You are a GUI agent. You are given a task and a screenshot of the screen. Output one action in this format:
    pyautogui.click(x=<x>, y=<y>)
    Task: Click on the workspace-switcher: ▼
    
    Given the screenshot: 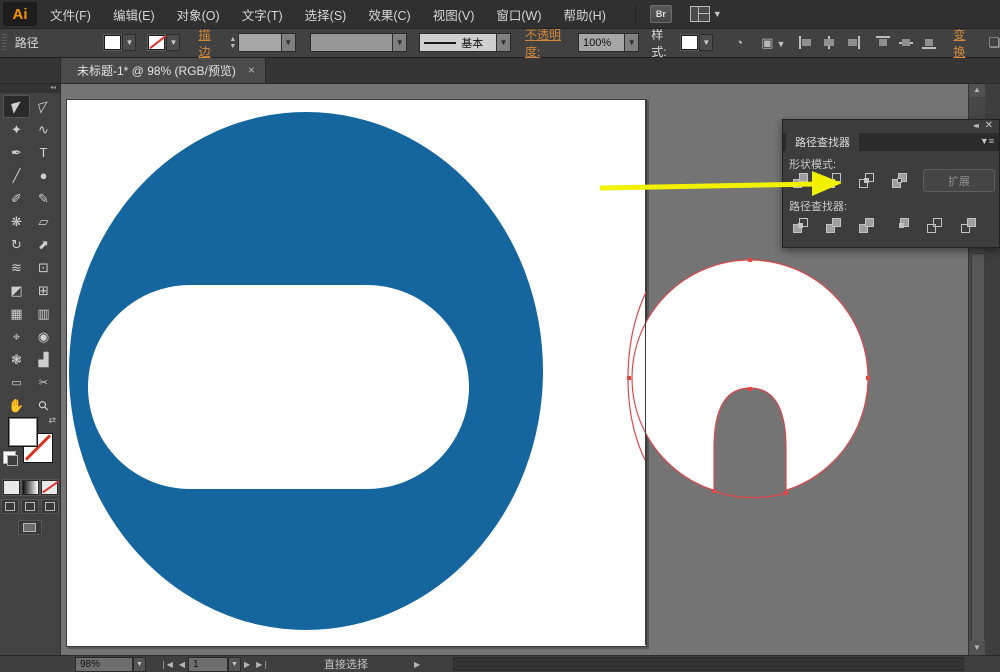 What is the action you would take?
    pyautogui.click(x=705, y=14)
    